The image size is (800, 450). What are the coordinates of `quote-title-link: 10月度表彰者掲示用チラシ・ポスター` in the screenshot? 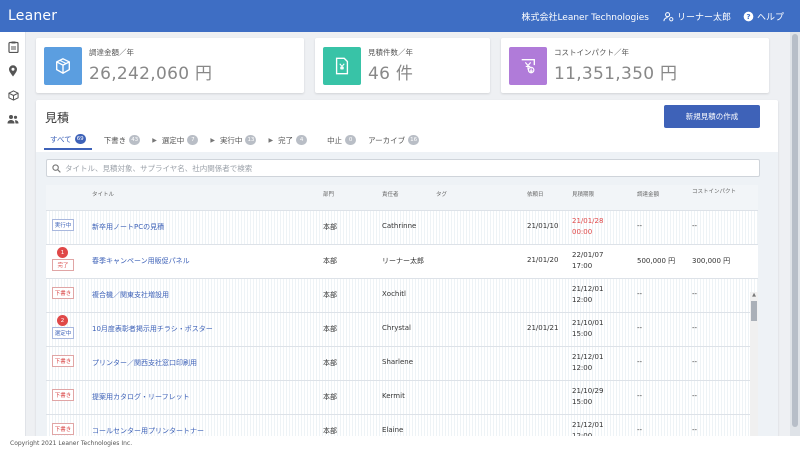 It's located at (152, 329).